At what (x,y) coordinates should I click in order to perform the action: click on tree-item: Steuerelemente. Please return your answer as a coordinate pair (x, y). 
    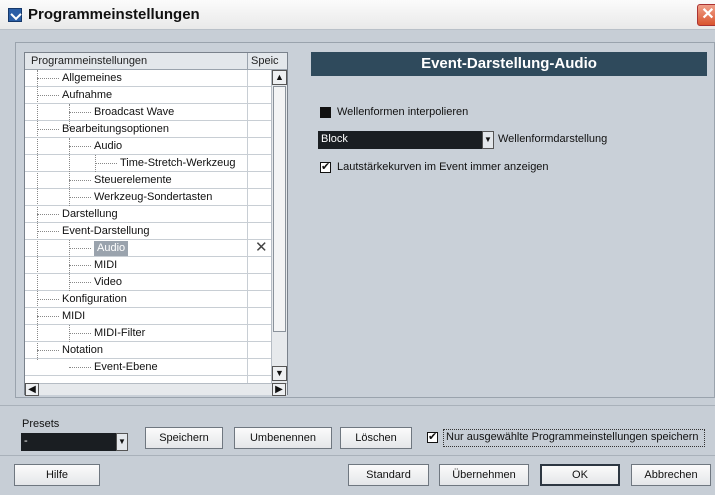
    Looking at the image, I should click on (148, 180).